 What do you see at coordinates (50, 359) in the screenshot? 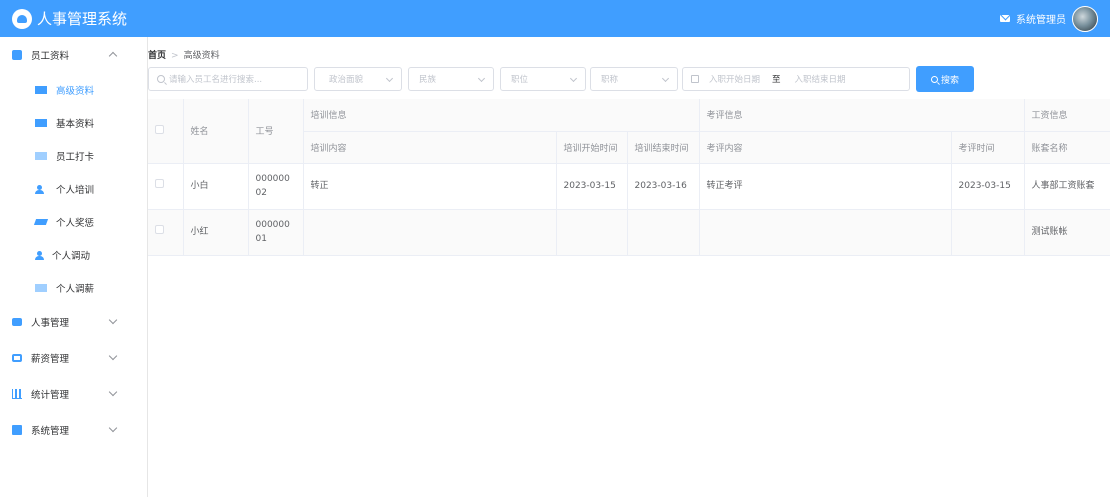
I see `menu-label: 薪资管理` at bounding box center [50, 359].